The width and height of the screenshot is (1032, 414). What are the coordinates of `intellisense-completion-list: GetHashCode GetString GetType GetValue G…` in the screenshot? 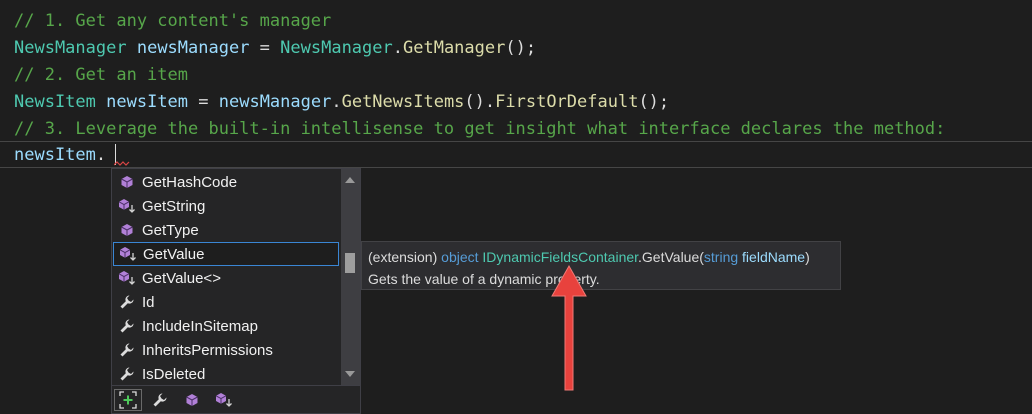 It's located at (236, 291).